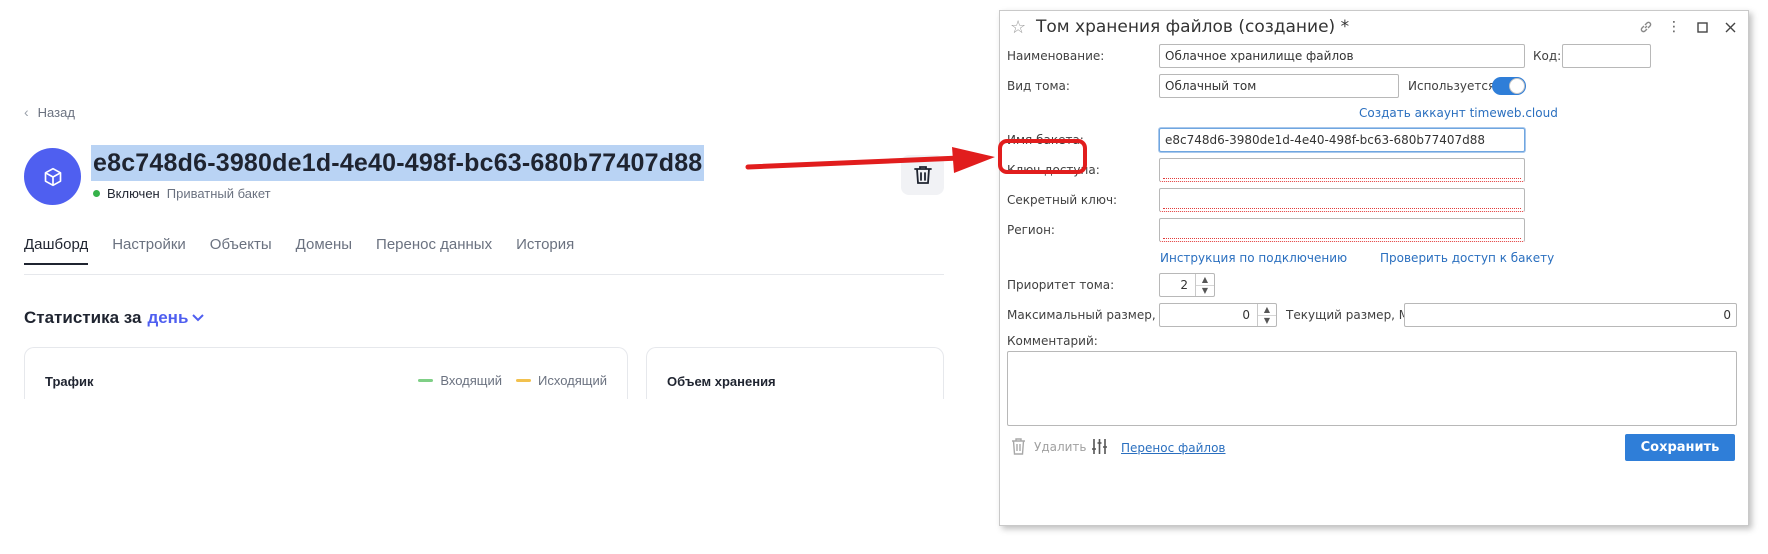 This screenshot has width=1768, height=554. I want to click on storage-card-title: Объем хранения, so click(721, 381).